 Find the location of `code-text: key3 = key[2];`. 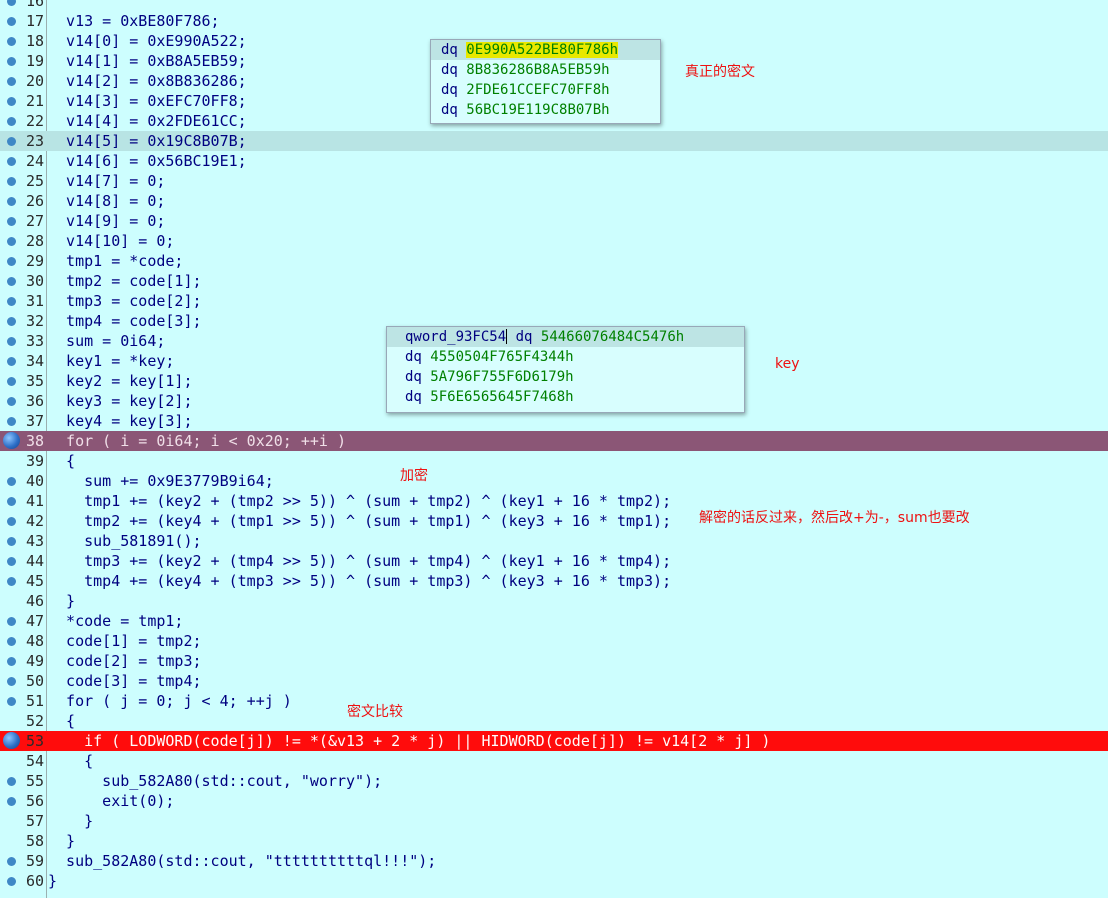

code-text: key3 = key[2]; is located at coordinates (120, 401).